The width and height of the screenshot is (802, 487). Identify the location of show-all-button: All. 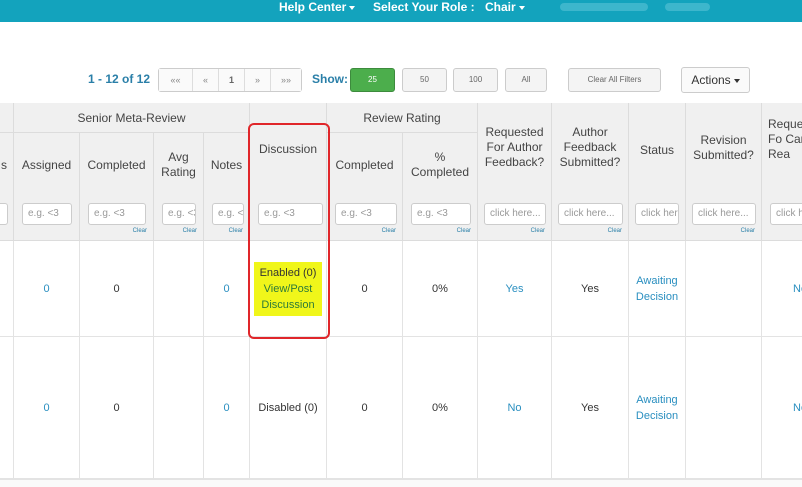
(526, 80).